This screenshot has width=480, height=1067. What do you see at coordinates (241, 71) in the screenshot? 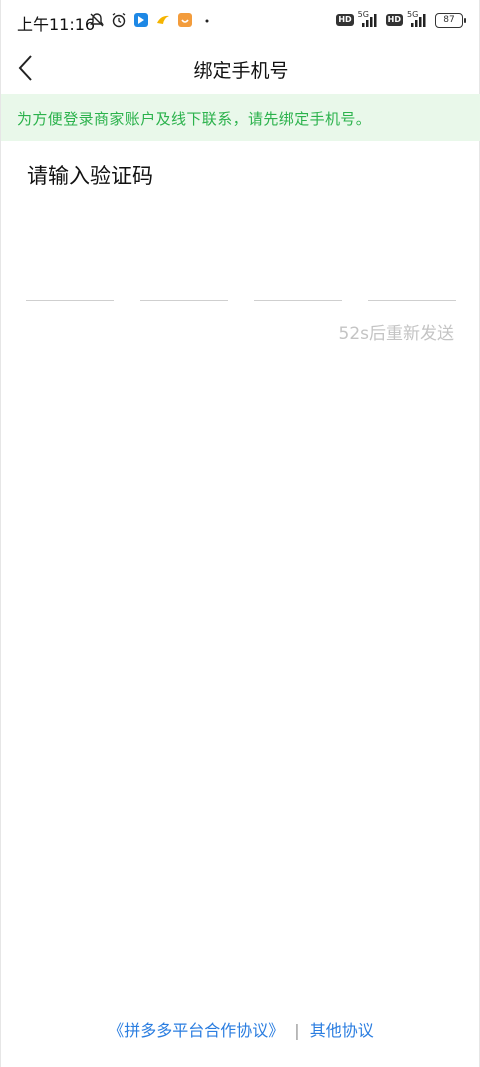
I see `page-title: 绑定手机号` at bounding box center [241, 71].